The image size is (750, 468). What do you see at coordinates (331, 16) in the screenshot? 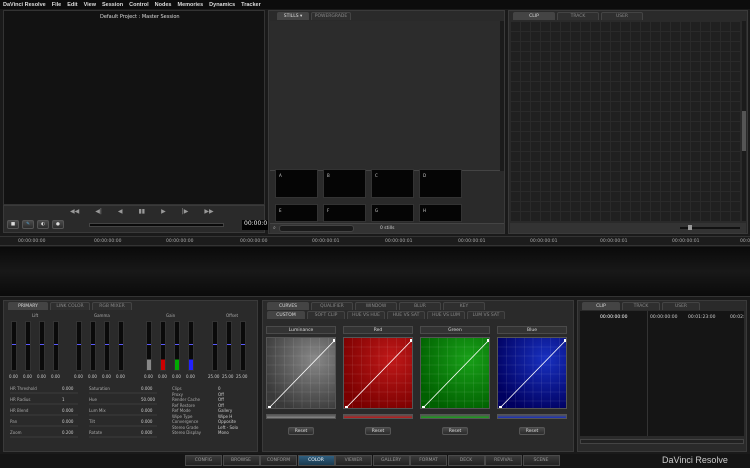
I see `tab-powergrade: POWERGRADE` at bounding box center [331, 16].